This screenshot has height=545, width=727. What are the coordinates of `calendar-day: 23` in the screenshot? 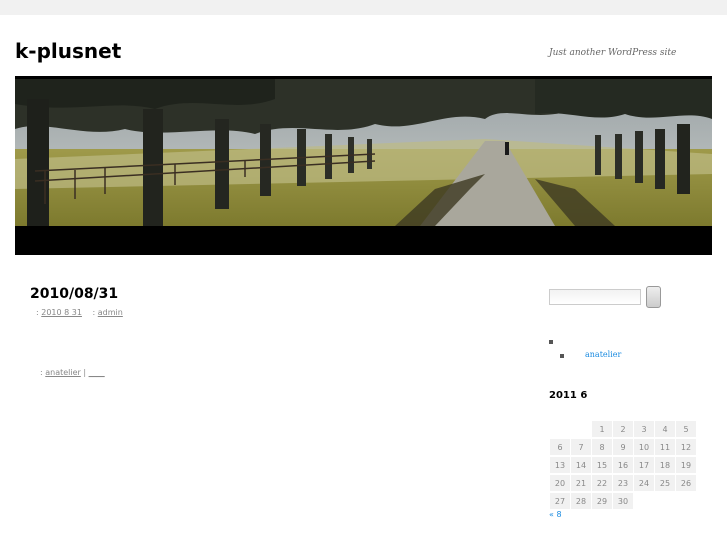 It's located at (623, 483).